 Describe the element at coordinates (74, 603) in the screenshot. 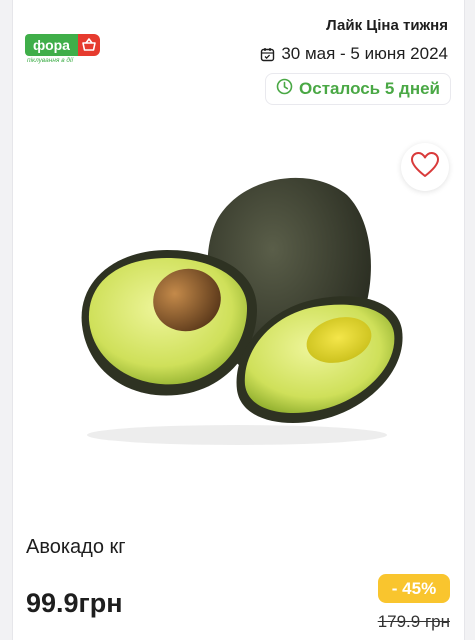

I see `current-price: 99.9грн` at that location.